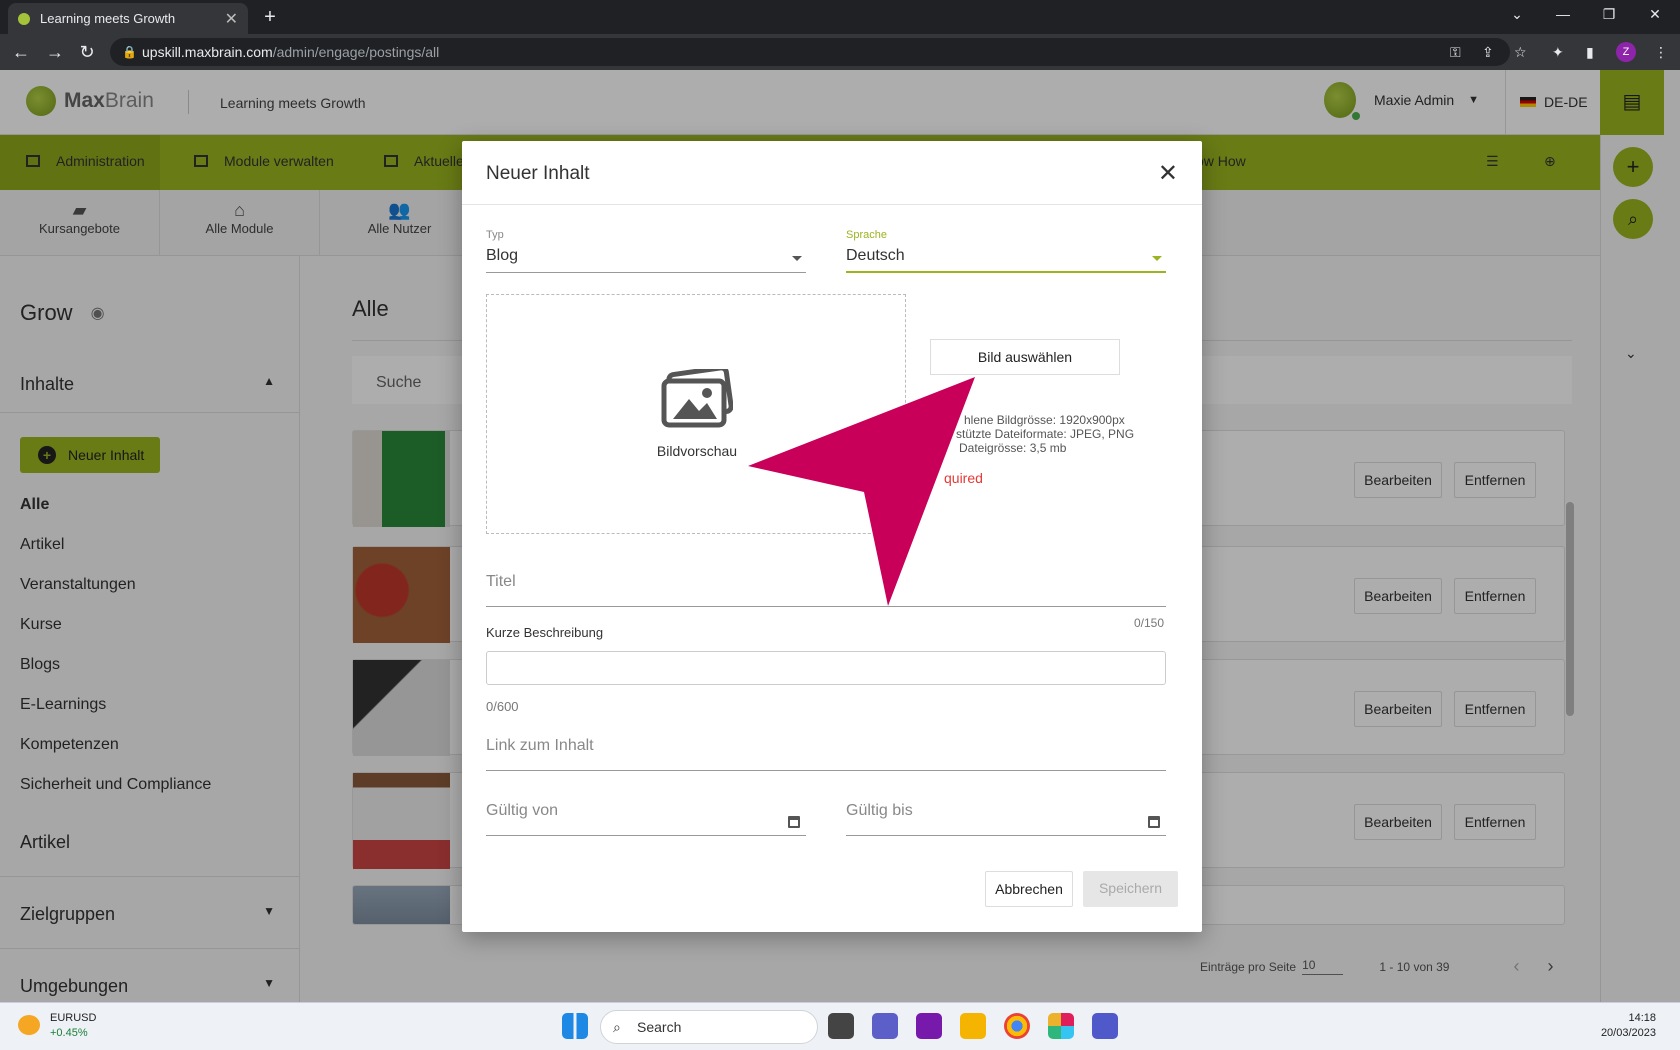  What do you see at coordinates (826, 668) in the screenshot?
I see `description-input` at bounding box center [826, 668].